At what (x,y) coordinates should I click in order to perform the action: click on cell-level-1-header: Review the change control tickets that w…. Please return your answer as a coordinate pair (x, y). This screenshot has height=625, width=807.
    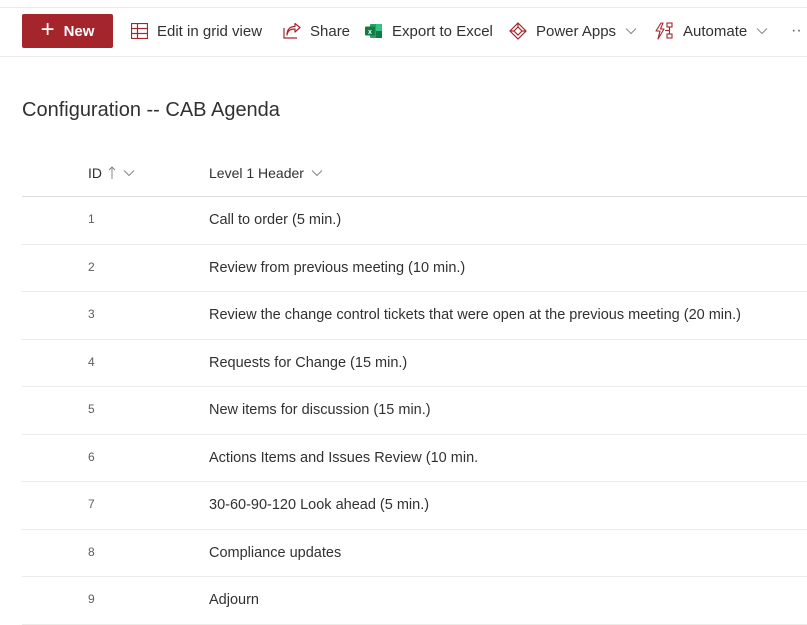
    Looking at the image, I should click on (475, 315).